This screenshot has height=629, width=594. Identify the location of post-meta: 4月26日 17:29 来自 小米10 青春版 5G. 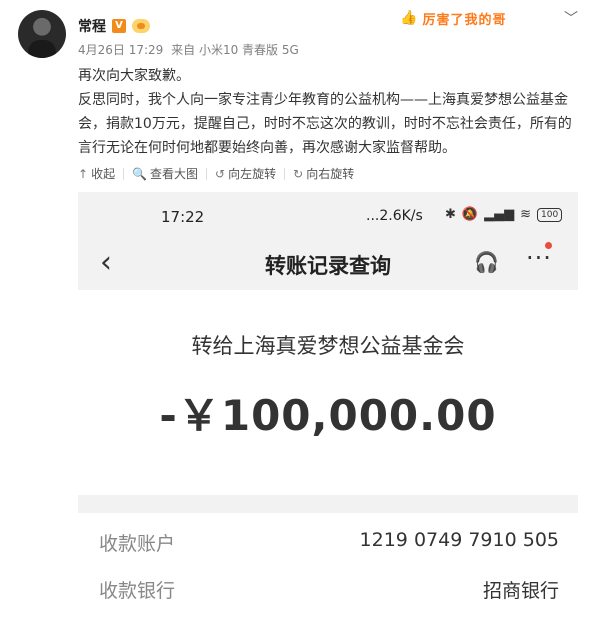
(190, 49).